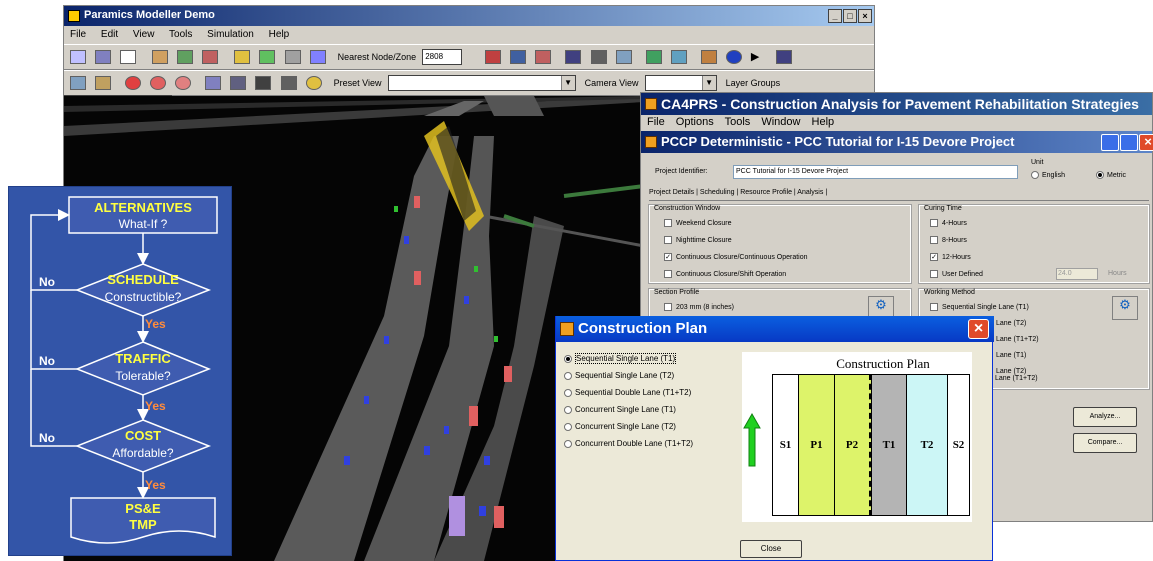 The width and height of the screenshot is (1153, 561). I want to click on camera-view-label: Camera View, so click(611, 83).